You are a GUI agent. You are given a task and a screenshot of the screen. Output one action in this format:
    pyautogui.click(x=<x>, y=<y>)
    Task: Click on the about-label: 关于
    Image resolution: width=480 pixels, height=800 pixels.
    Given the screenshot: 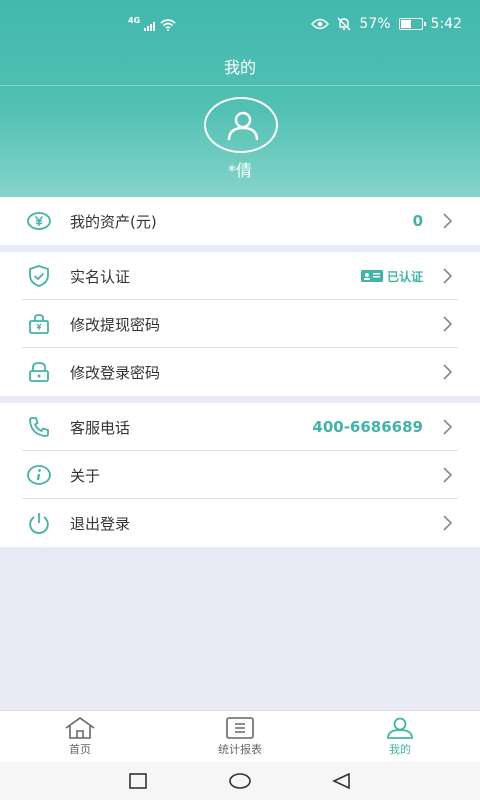 What is the action you would take?
    pyautogui.click(x=85, y=475)
    